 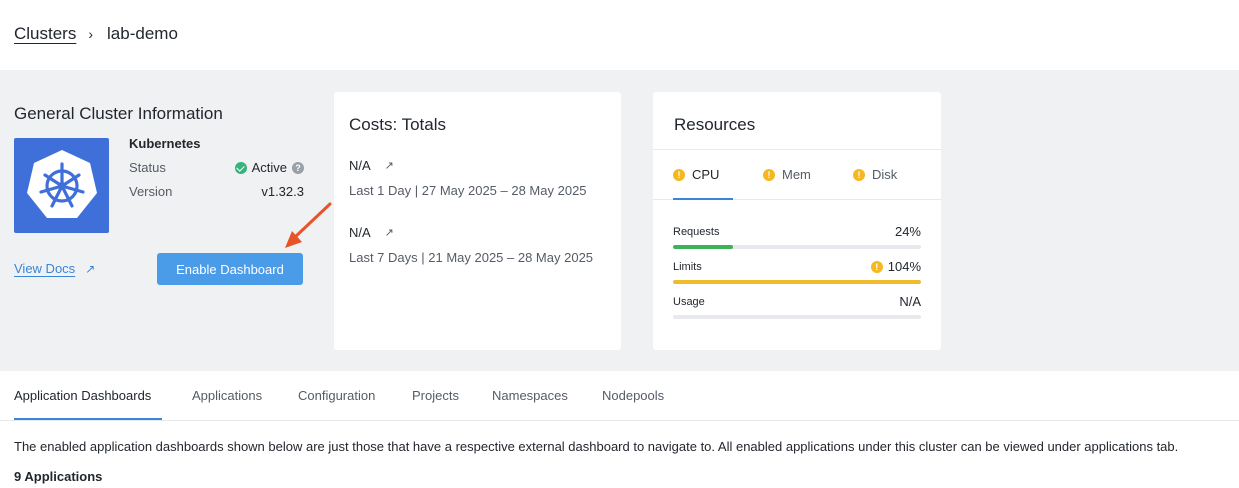 I want to click on check-circle-icon, so click(x=240, y=167).